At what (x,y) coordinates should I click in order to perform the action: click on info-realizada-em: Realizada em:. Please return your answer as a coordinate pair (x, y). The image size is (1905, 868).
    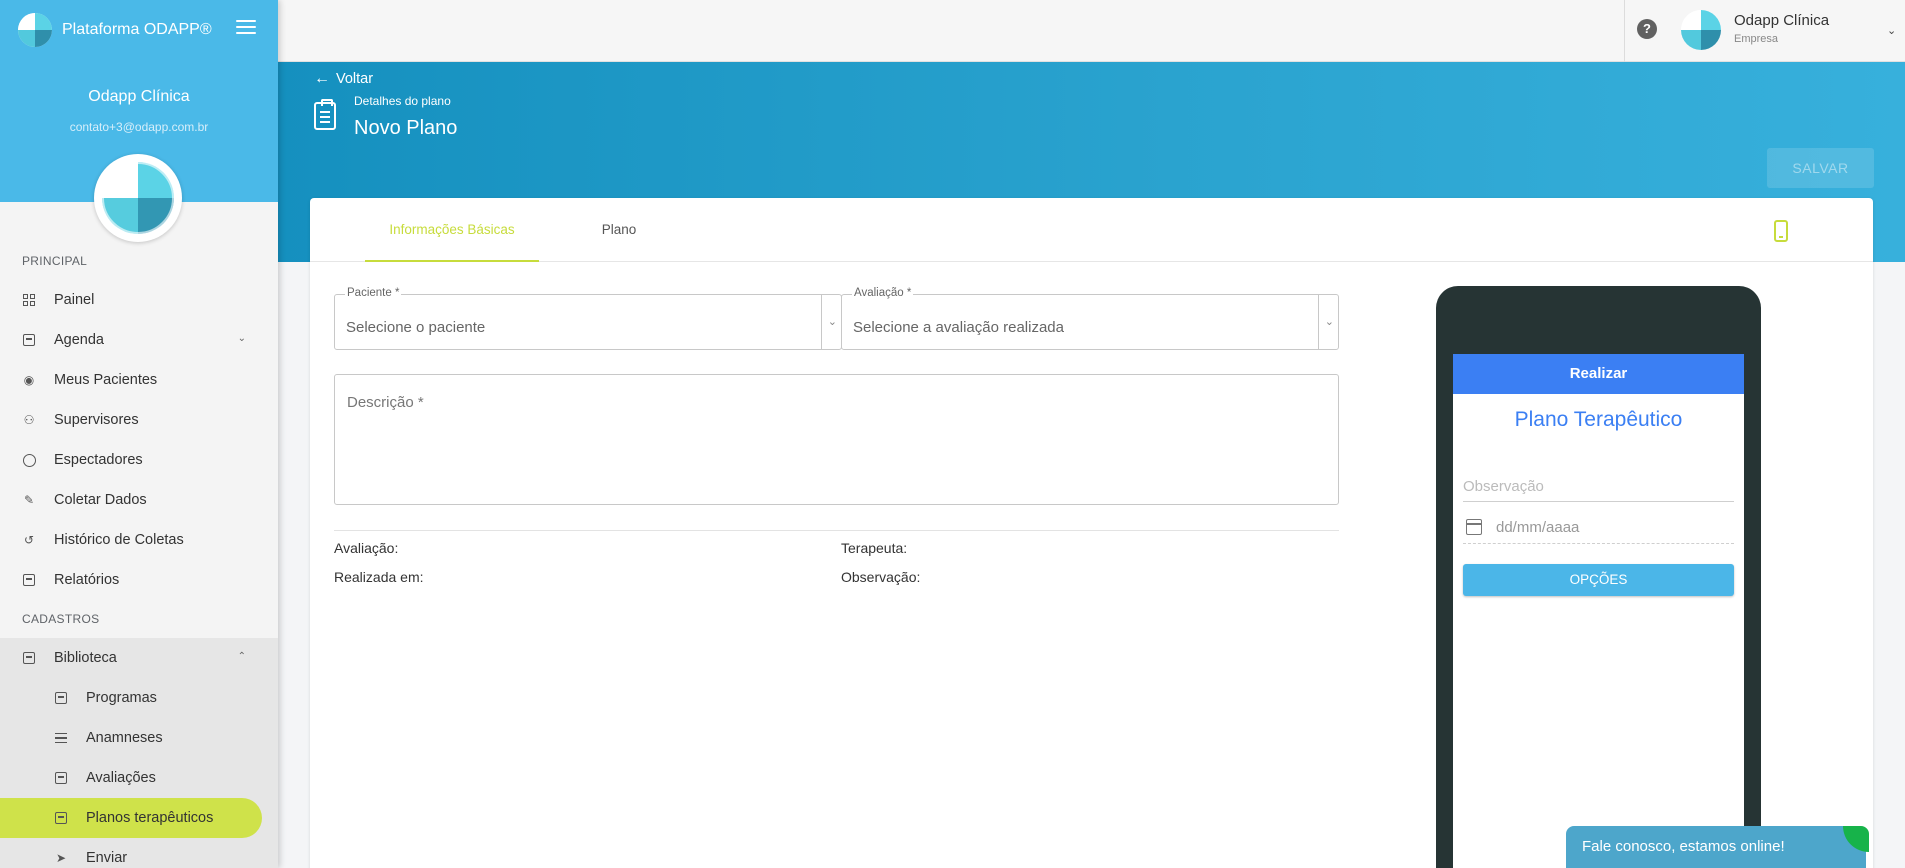
    Looking at the image, I should click on (379, 577).